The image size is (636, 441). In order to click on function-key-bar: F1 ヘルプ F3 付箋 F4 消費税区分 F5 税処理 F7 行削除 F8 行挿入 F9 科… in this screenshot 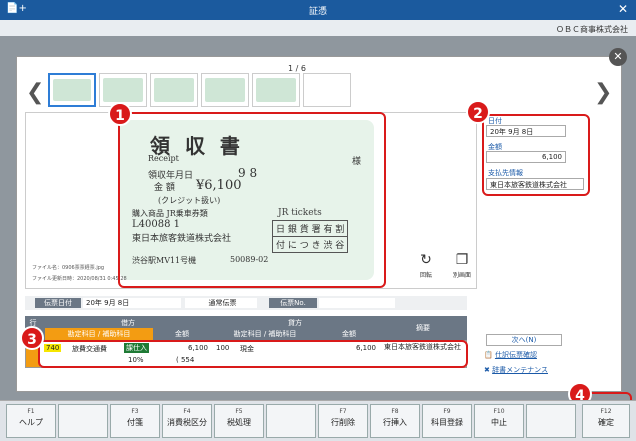, I will do `click(318, 420)`.